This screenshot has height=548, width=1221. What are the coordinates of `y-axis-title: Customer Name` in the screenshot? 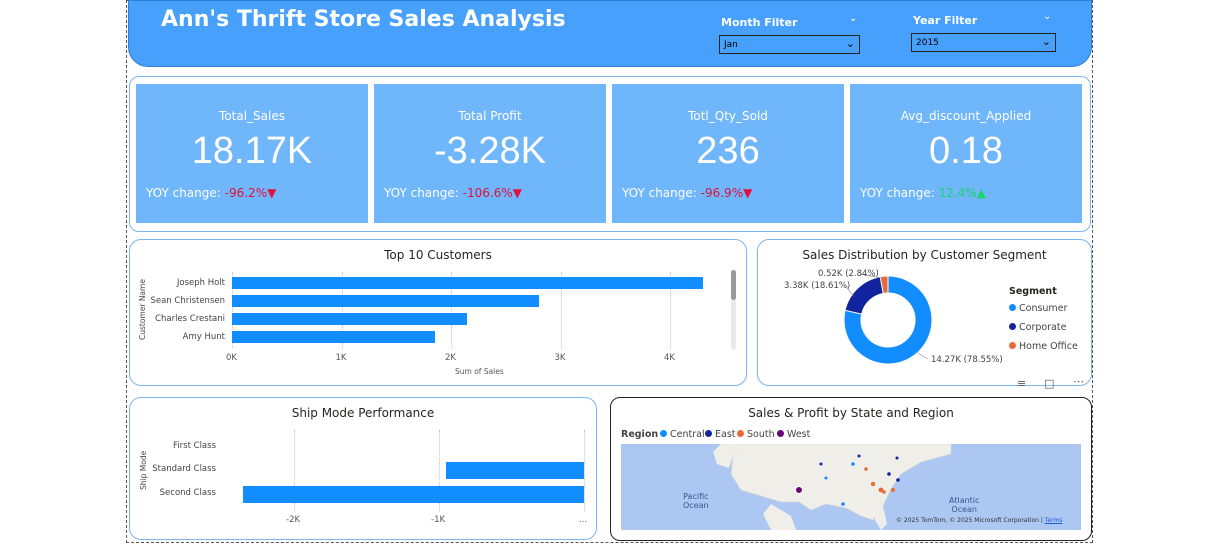 It's located at (142, 309).